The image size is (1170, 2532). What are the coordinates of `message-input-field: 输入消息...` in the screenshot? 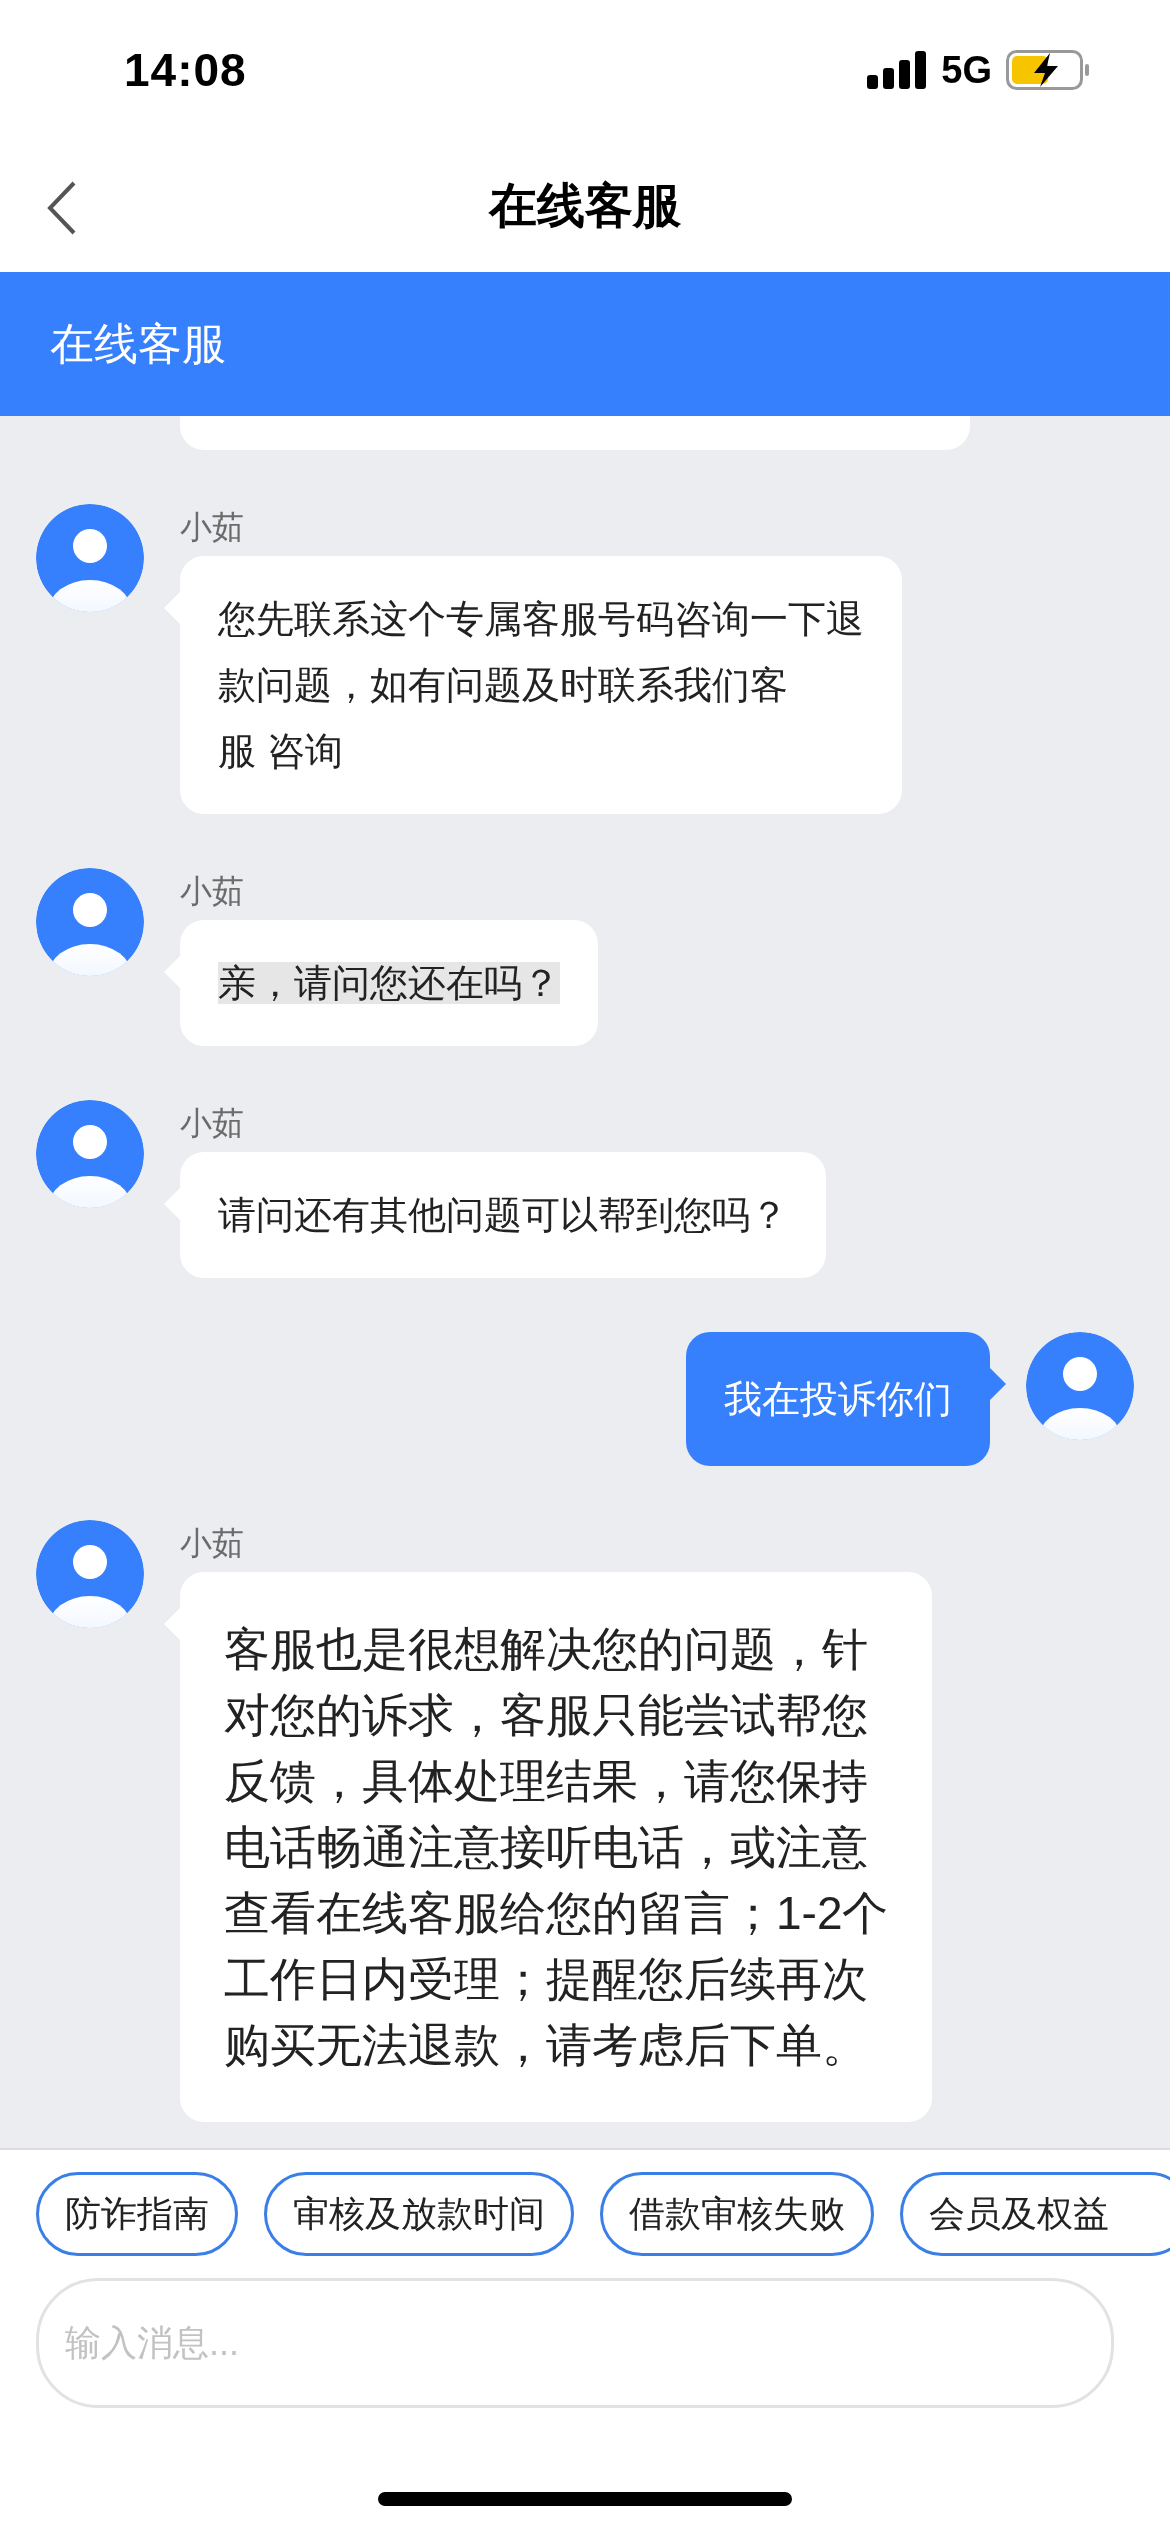 It's located at (575, 2343).